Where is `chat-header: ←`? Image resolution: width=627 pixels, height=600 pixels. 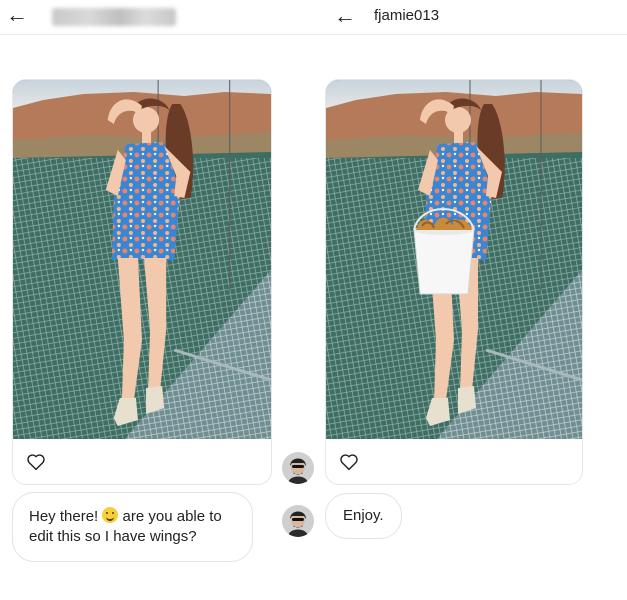 chat-header: ← is located at coordinates (158, 17).